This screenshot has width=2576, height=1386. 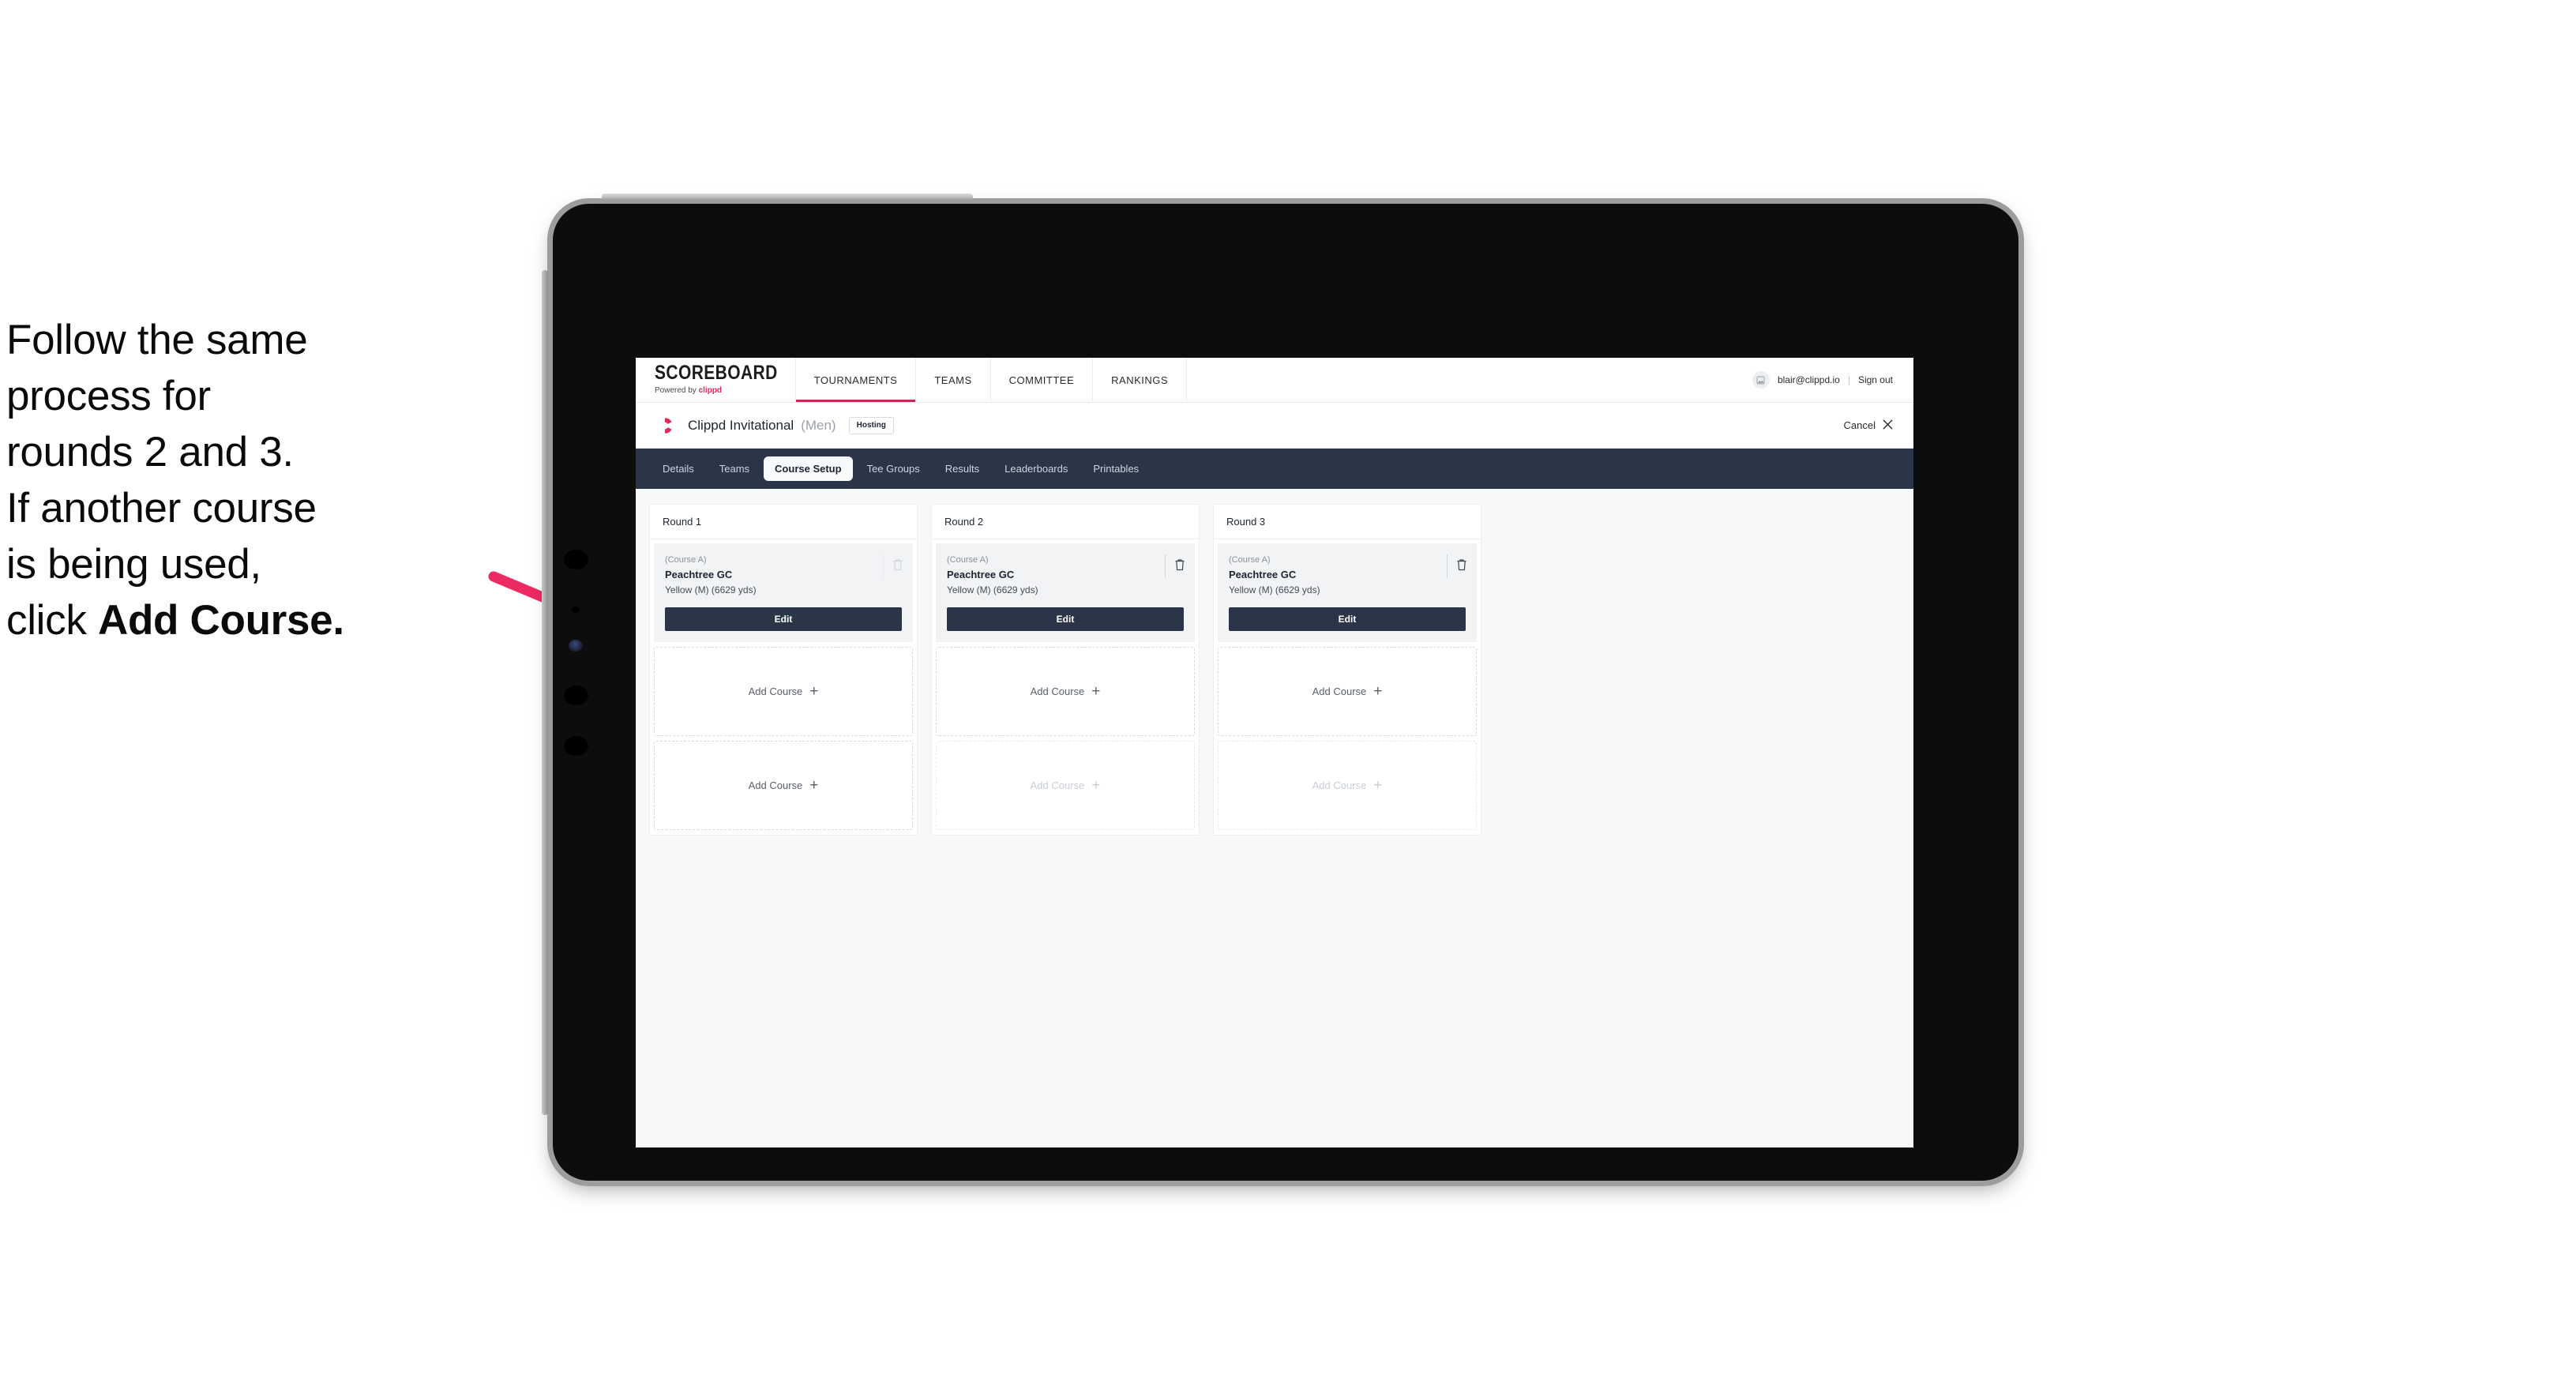 I want to click on brand-subtitle-prefix: Powered by, so click(x=677, y=390).